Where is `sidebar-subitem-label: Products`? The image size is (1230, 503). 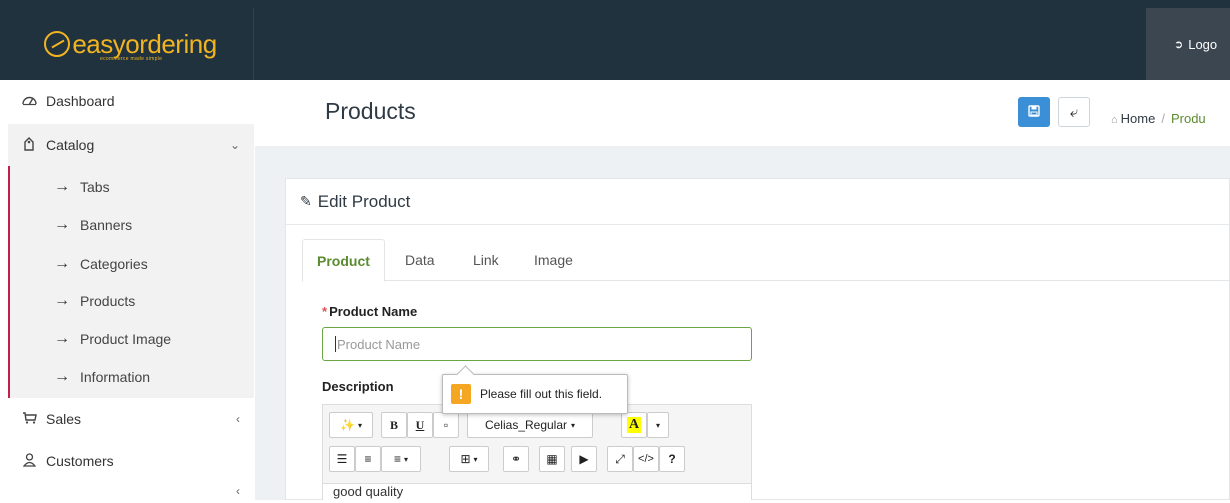
sidebar-subitem-label: Products is located at coordinates (108, 301).